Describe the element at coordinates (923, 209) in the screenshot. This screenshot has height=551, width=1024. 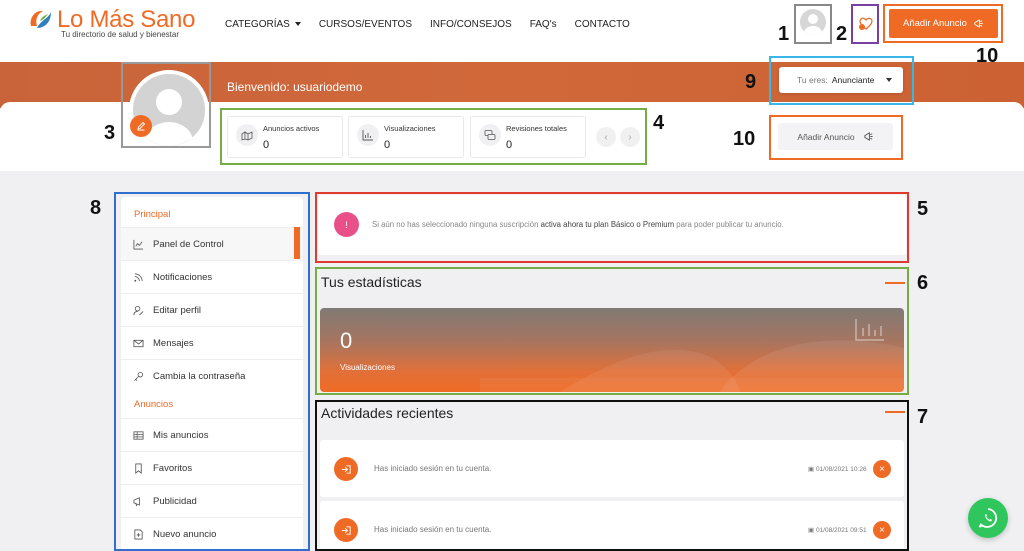
I see `annotation-number-5: 5` at that location.